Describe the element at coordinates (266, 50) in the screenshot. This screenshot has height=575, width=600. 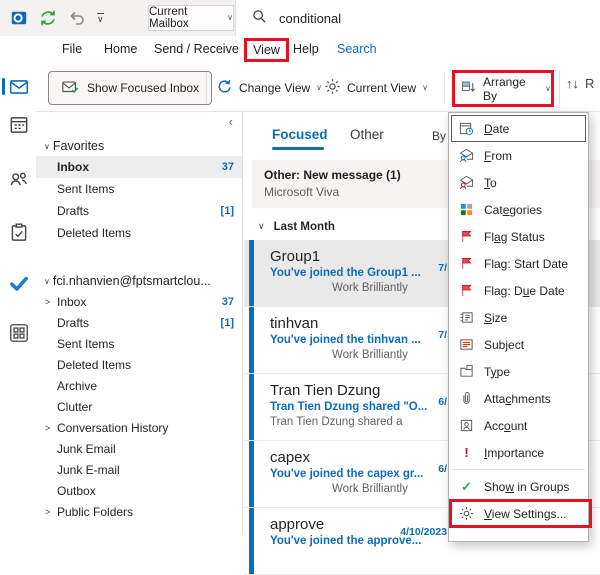
I see `tab-view: View` at that location.